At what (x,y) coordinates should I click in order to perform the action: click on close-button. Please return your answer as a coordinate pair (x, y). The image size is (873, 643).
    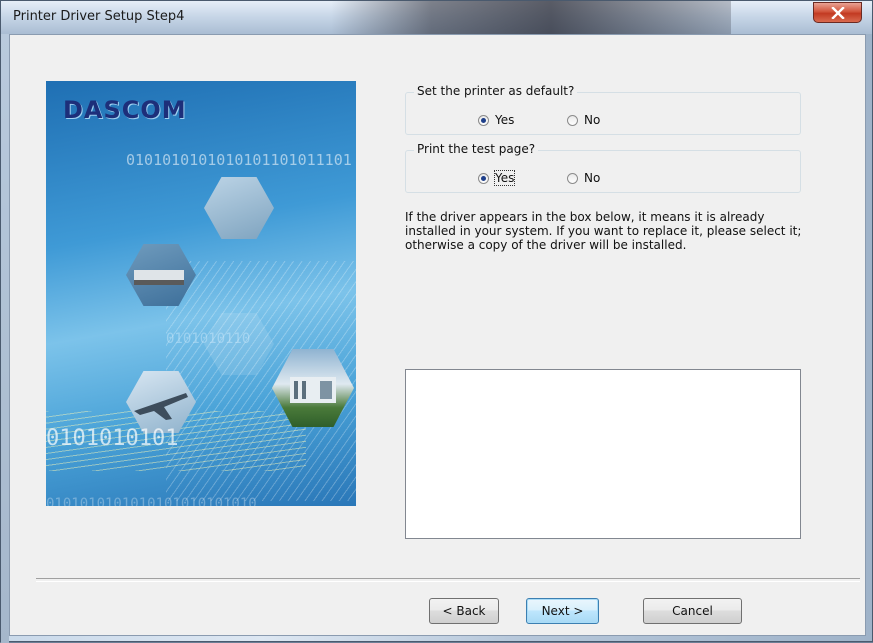
    Looking at the image, I should click on (837, 12).